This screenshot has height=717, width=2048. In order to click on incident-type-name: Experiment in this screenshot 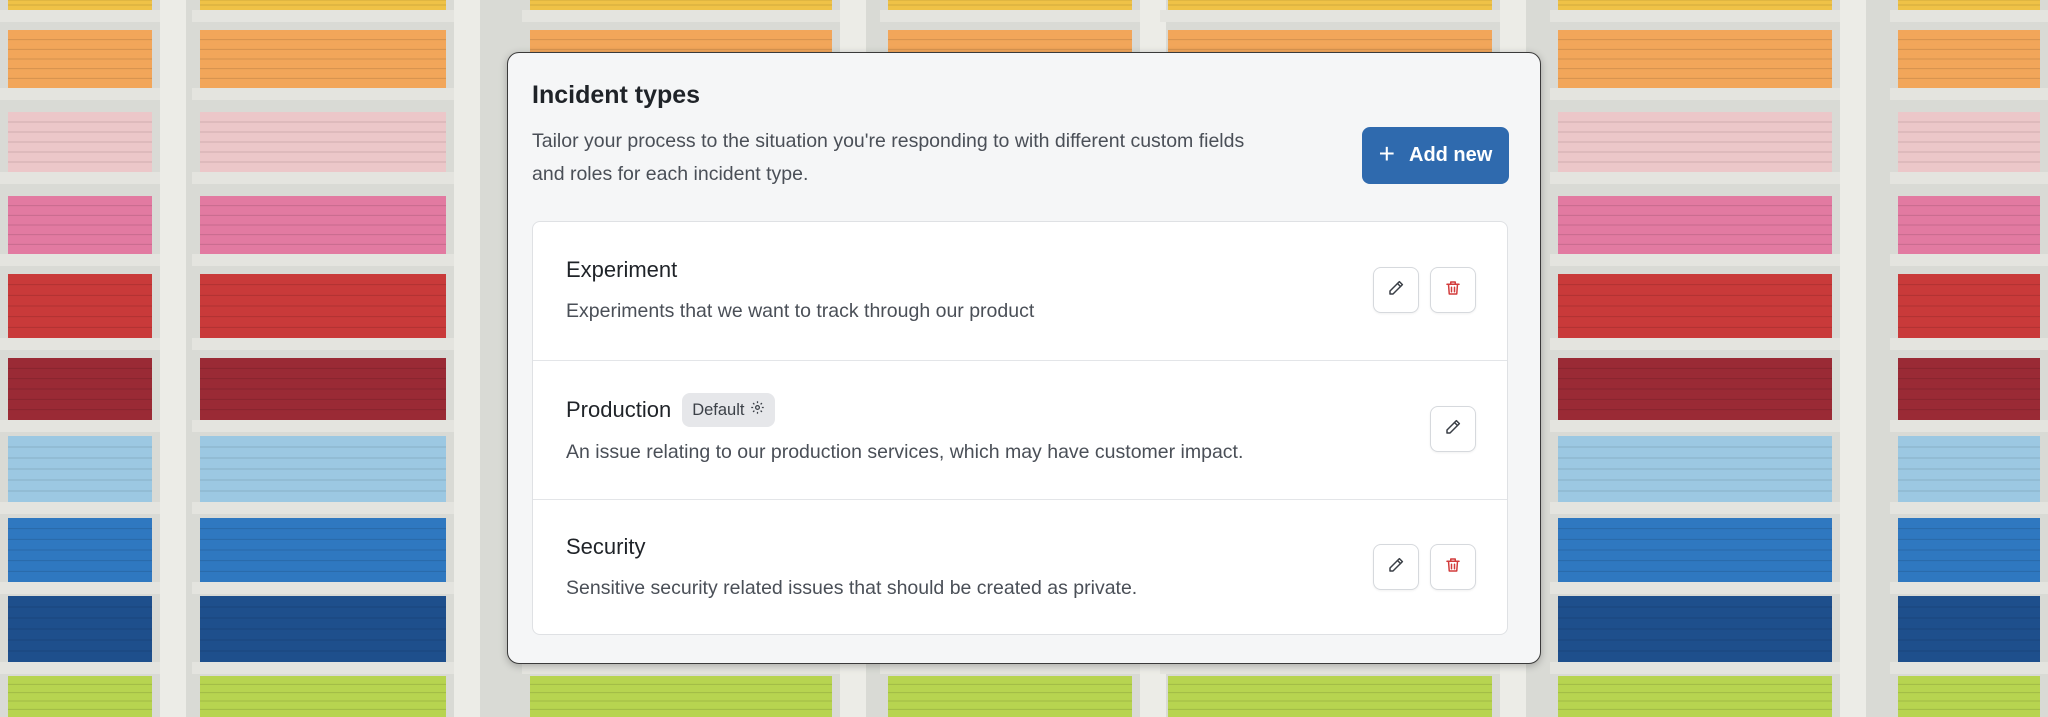, I will do `click(621, 270)`.